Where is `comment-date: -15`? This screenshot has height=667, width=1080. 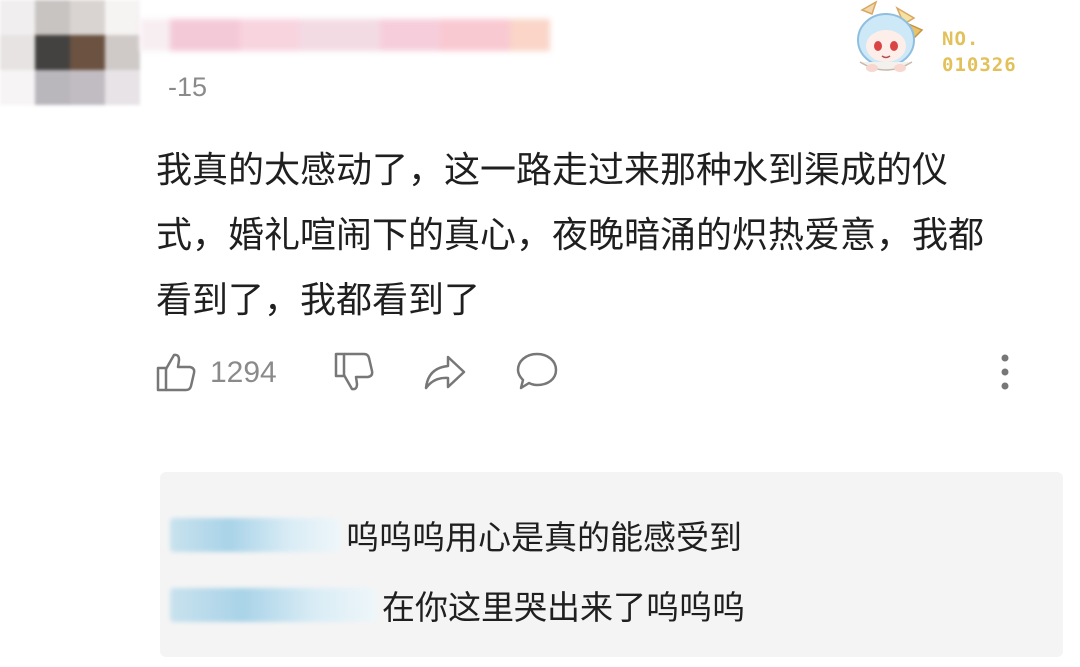
comment-date: -15 is located at coordinates (188, 87).